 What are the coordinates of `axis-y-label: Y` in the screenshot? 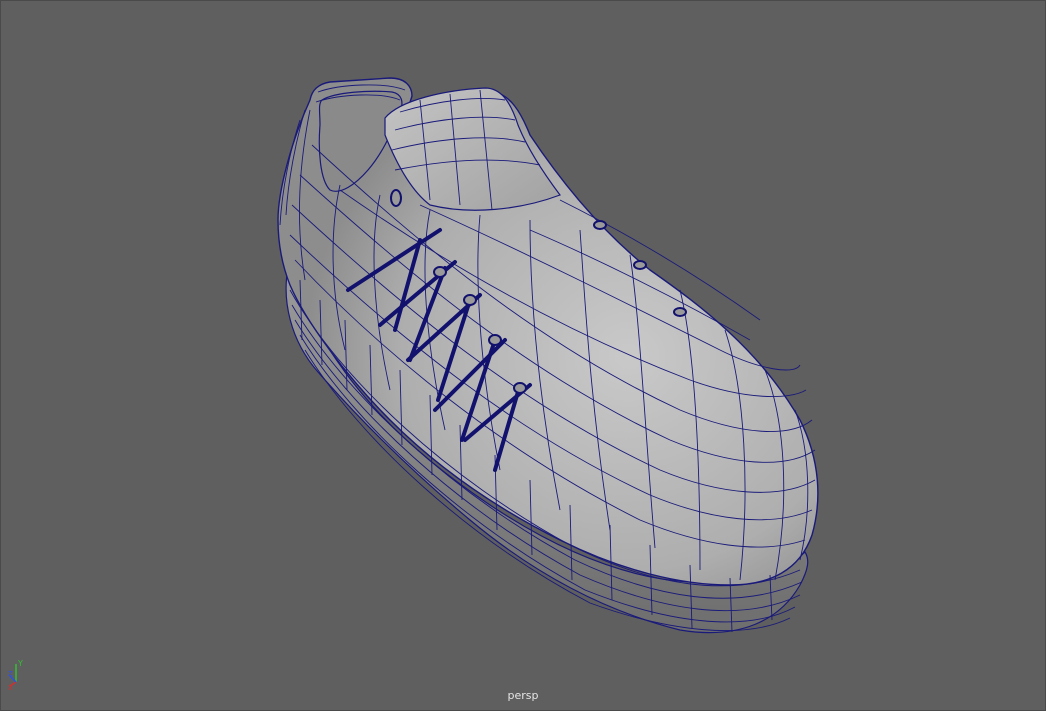 It's located at (20, 663).